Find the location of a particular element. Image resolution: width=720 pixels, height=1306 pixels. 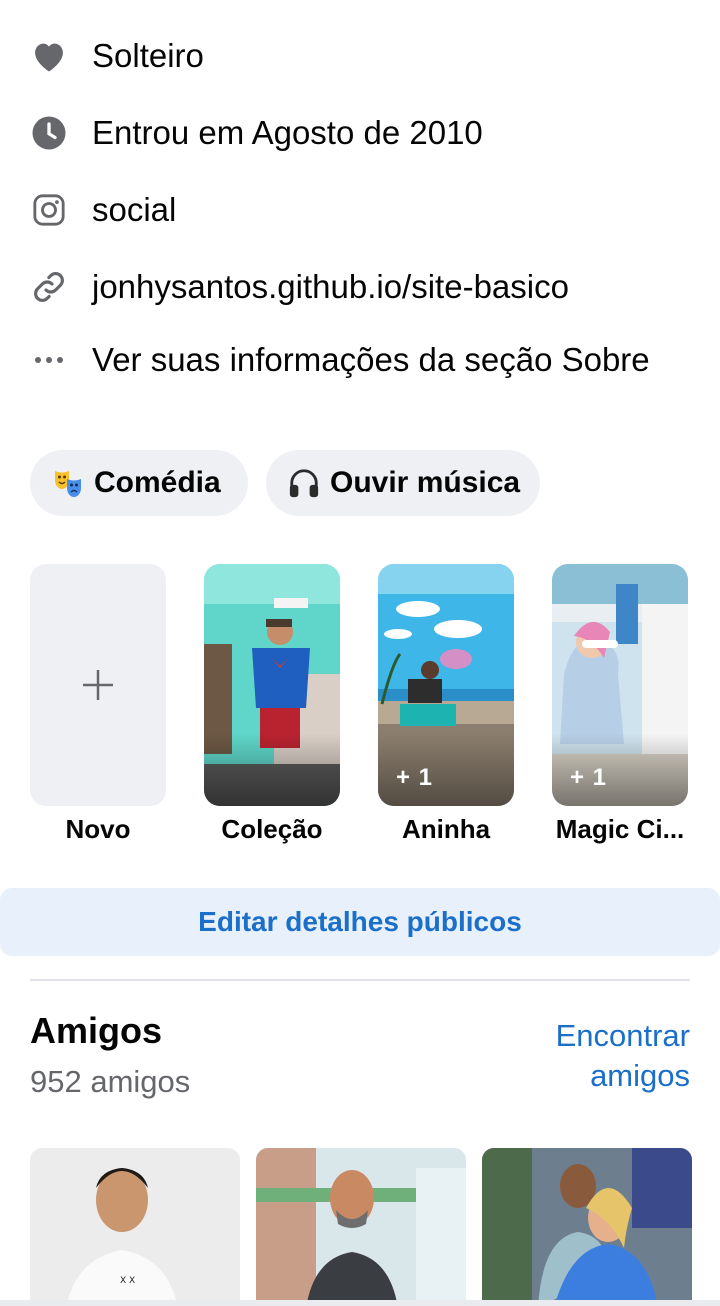

info-joined: Entrou em Agosto de 2010 is located at coordinates (256, 133).